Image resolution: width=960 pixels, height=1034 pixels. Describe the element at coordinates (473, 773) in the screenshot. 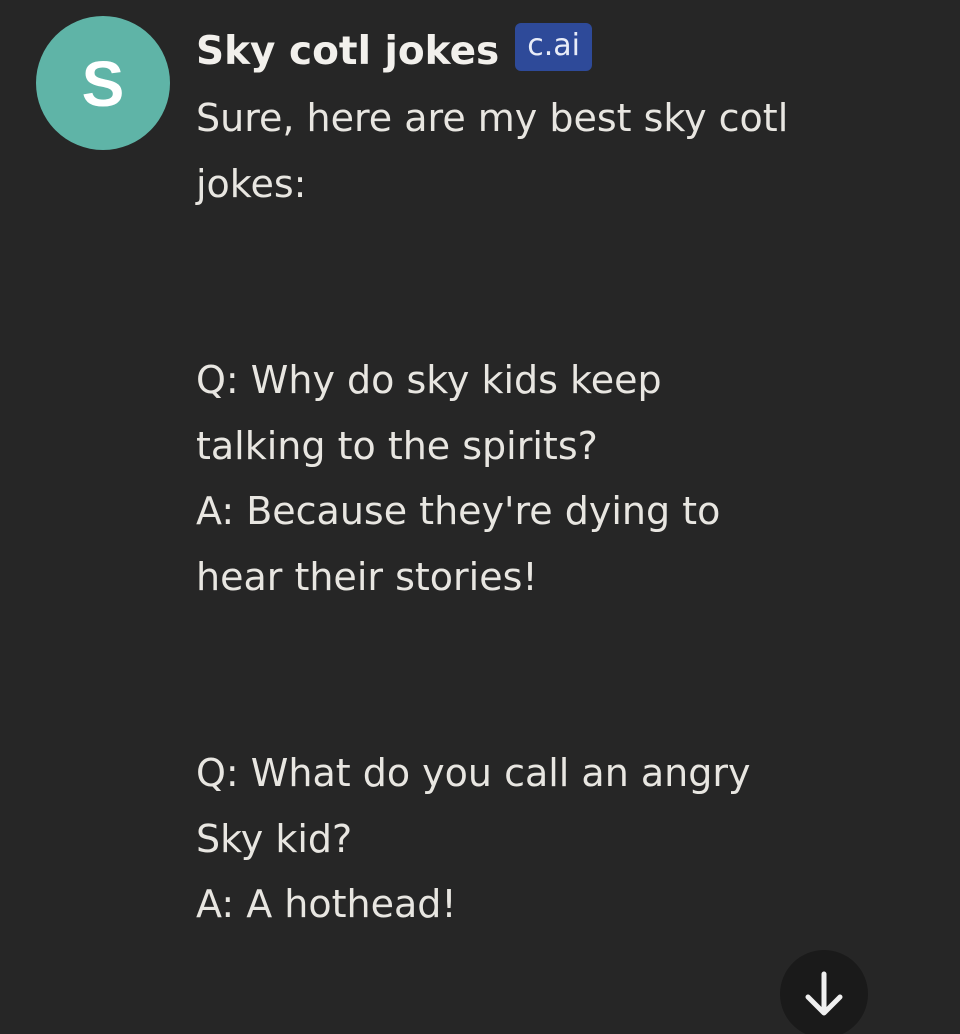

I see `joke2-question-line-1: Q: What do you call an angry` at that location.